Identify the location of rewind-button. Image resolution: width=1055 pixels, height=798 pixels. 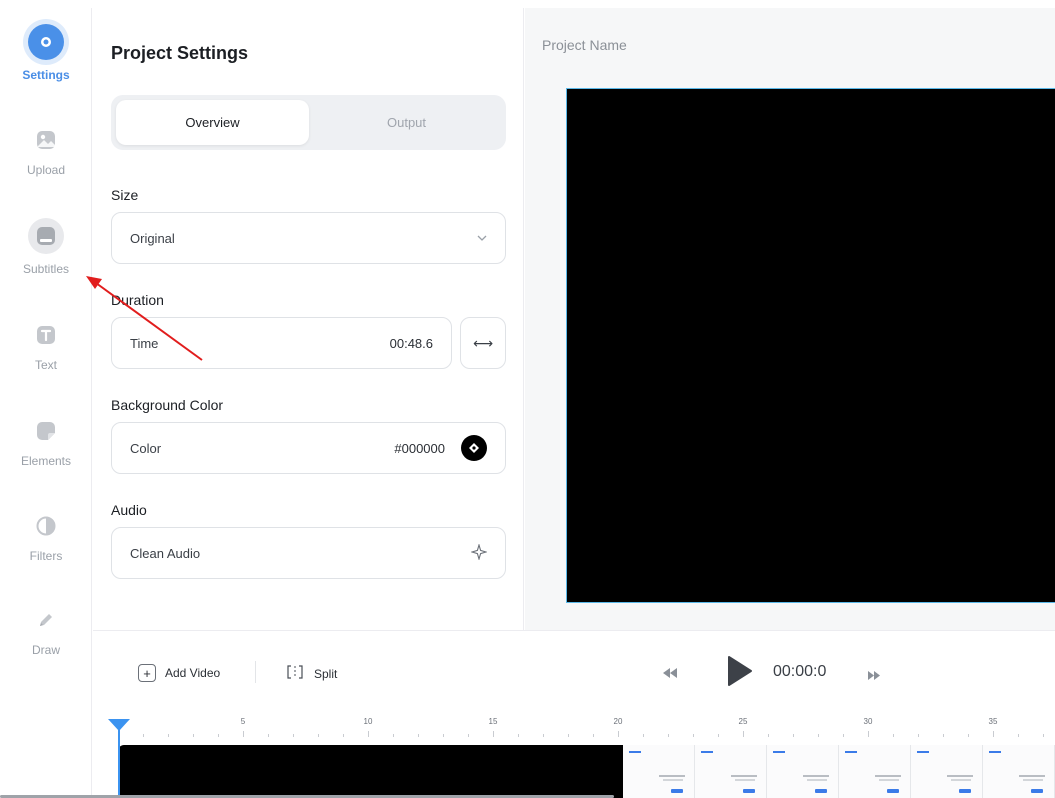
(670, 674).